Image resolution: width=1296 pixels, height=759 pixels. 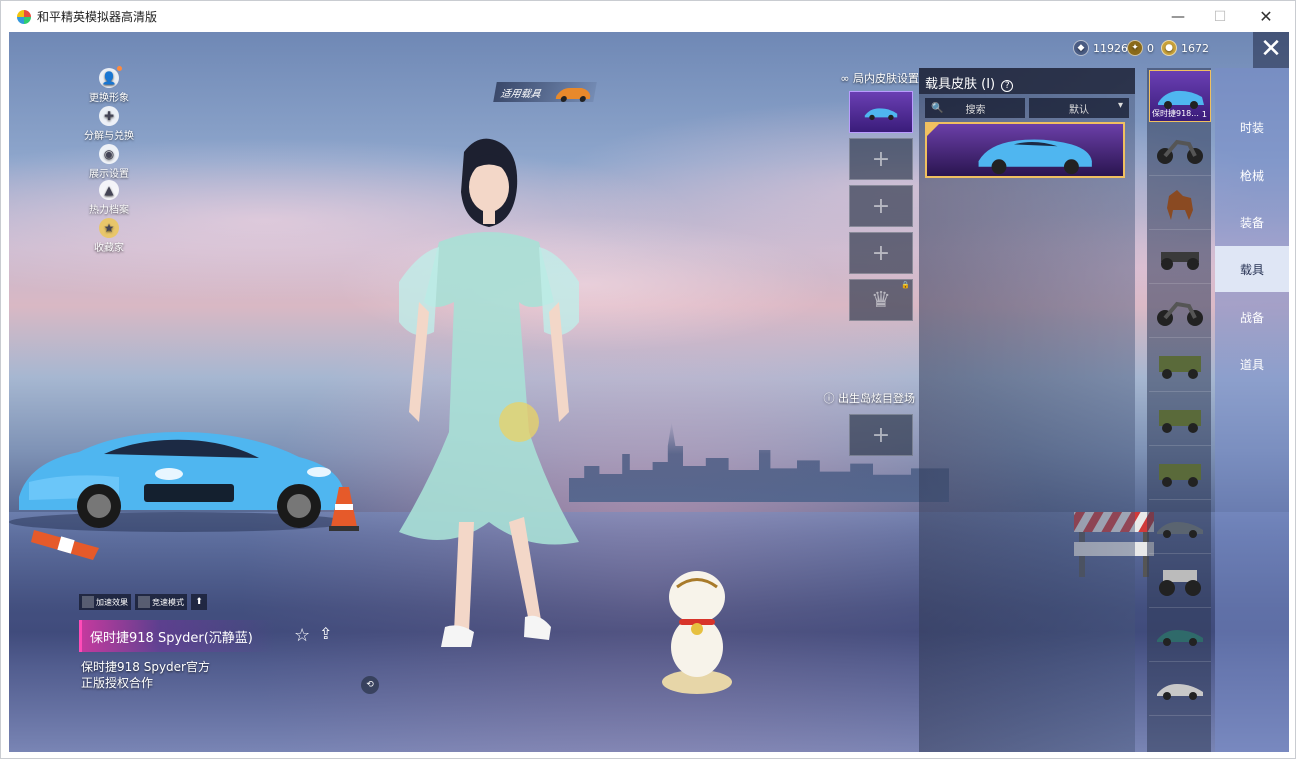 What do you see at coordinates (65, 545) in the screenshot?
I see `fallen-traffic-cone` at bounding box center [65, 545].